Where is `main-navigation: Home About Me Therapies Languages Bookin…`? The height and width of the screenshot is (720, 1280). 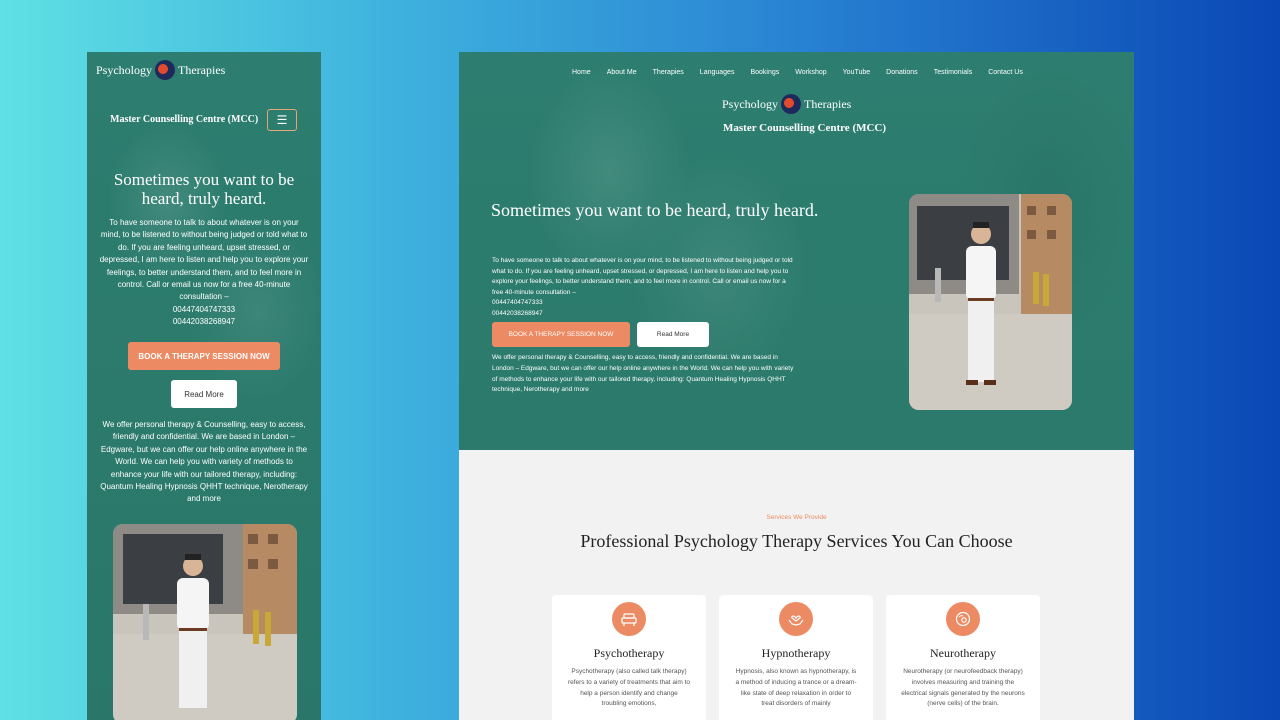
main-navigation: Home About Me Therapies Languages Bookin… is located at coordinates (797, 72).